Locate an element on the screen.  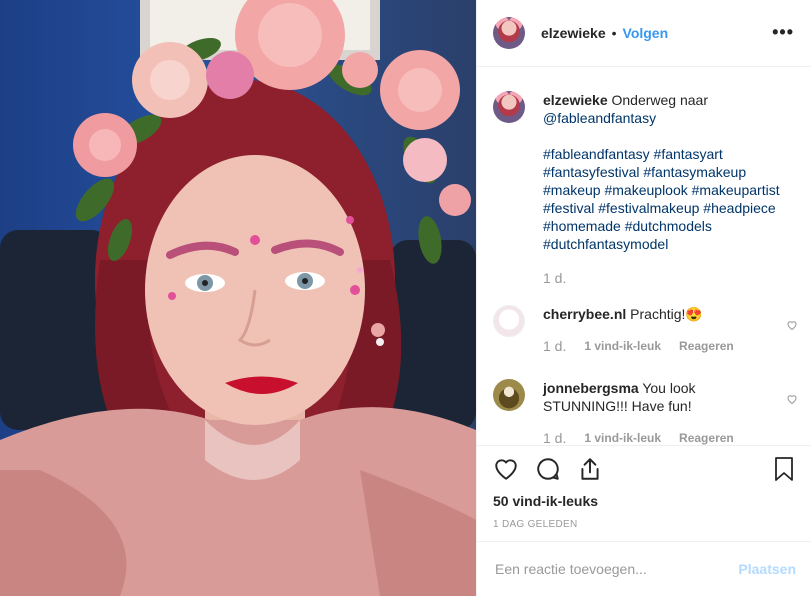
likes-count: 50 vind-ik-leuks is located at coordinates (545, 501).